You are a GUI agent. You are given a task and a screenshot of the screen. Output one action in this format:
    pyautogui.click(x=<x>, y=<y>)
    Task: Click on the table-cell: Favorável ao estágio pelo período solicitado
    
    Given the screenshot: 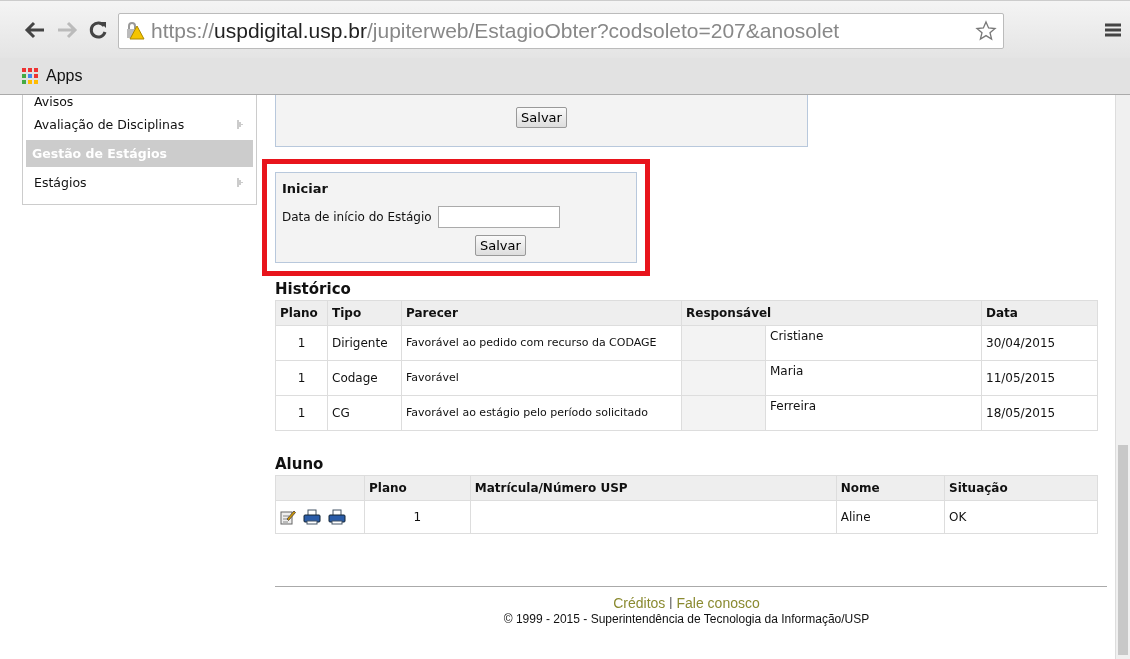 What is the action you would take?
    pyautogui.click(x=541, y=413)
    